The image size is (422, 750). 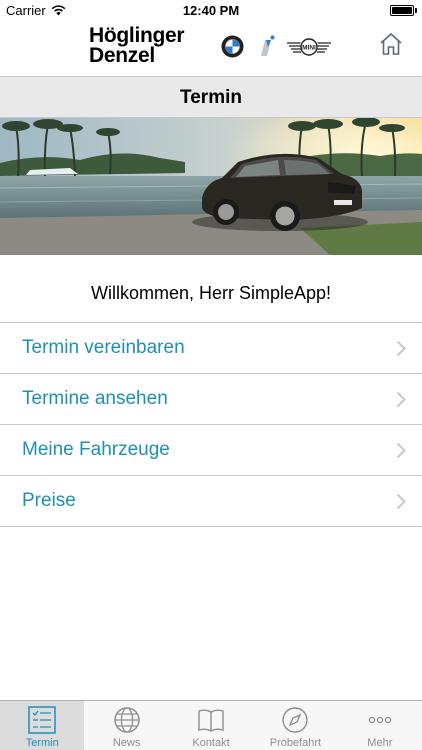 What do you see at coordinates (42, 720) in the screenshot?
I see `list-icon` at bounding box center [42, 720].